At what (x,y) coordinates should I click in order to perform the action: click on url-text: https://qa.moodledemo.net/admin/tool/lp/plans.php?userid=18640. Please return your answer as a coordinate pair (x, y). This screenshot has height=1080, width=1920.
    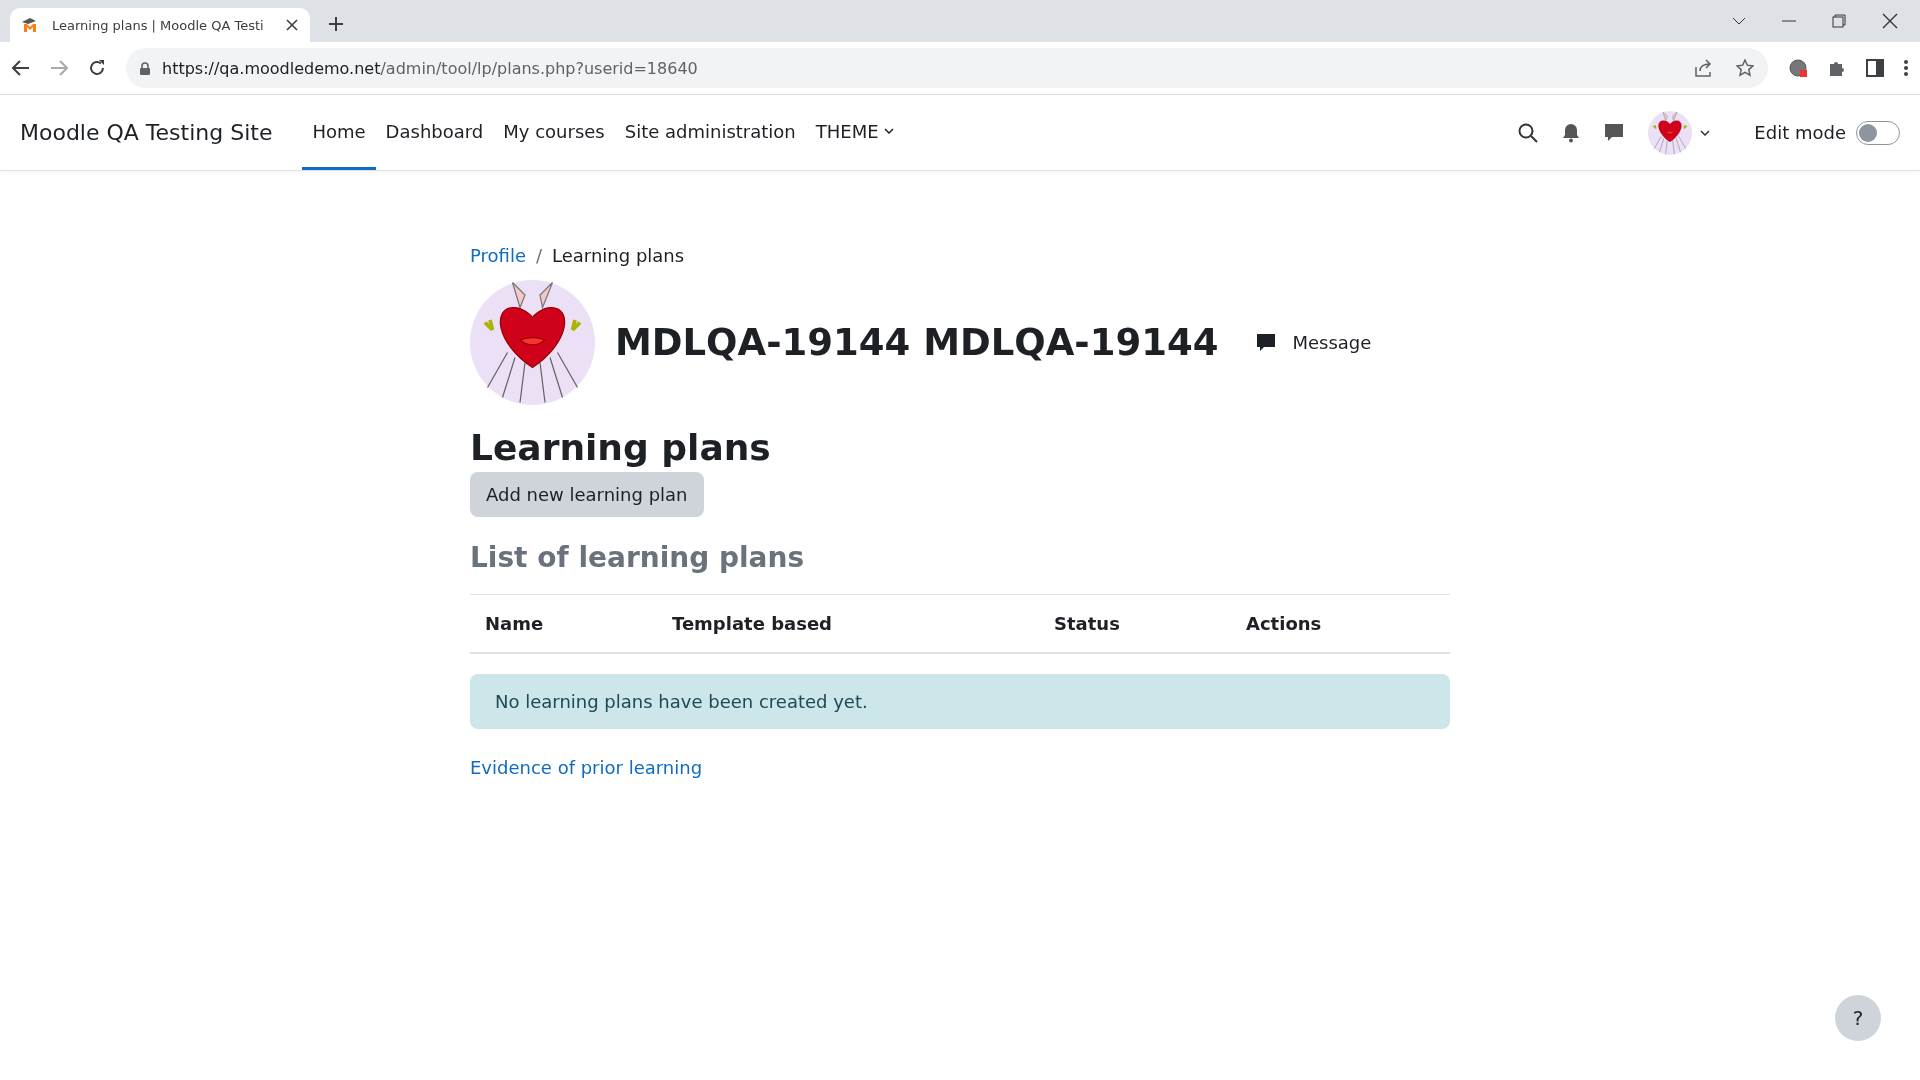
    Looking at the image, I should click on (430, 68).